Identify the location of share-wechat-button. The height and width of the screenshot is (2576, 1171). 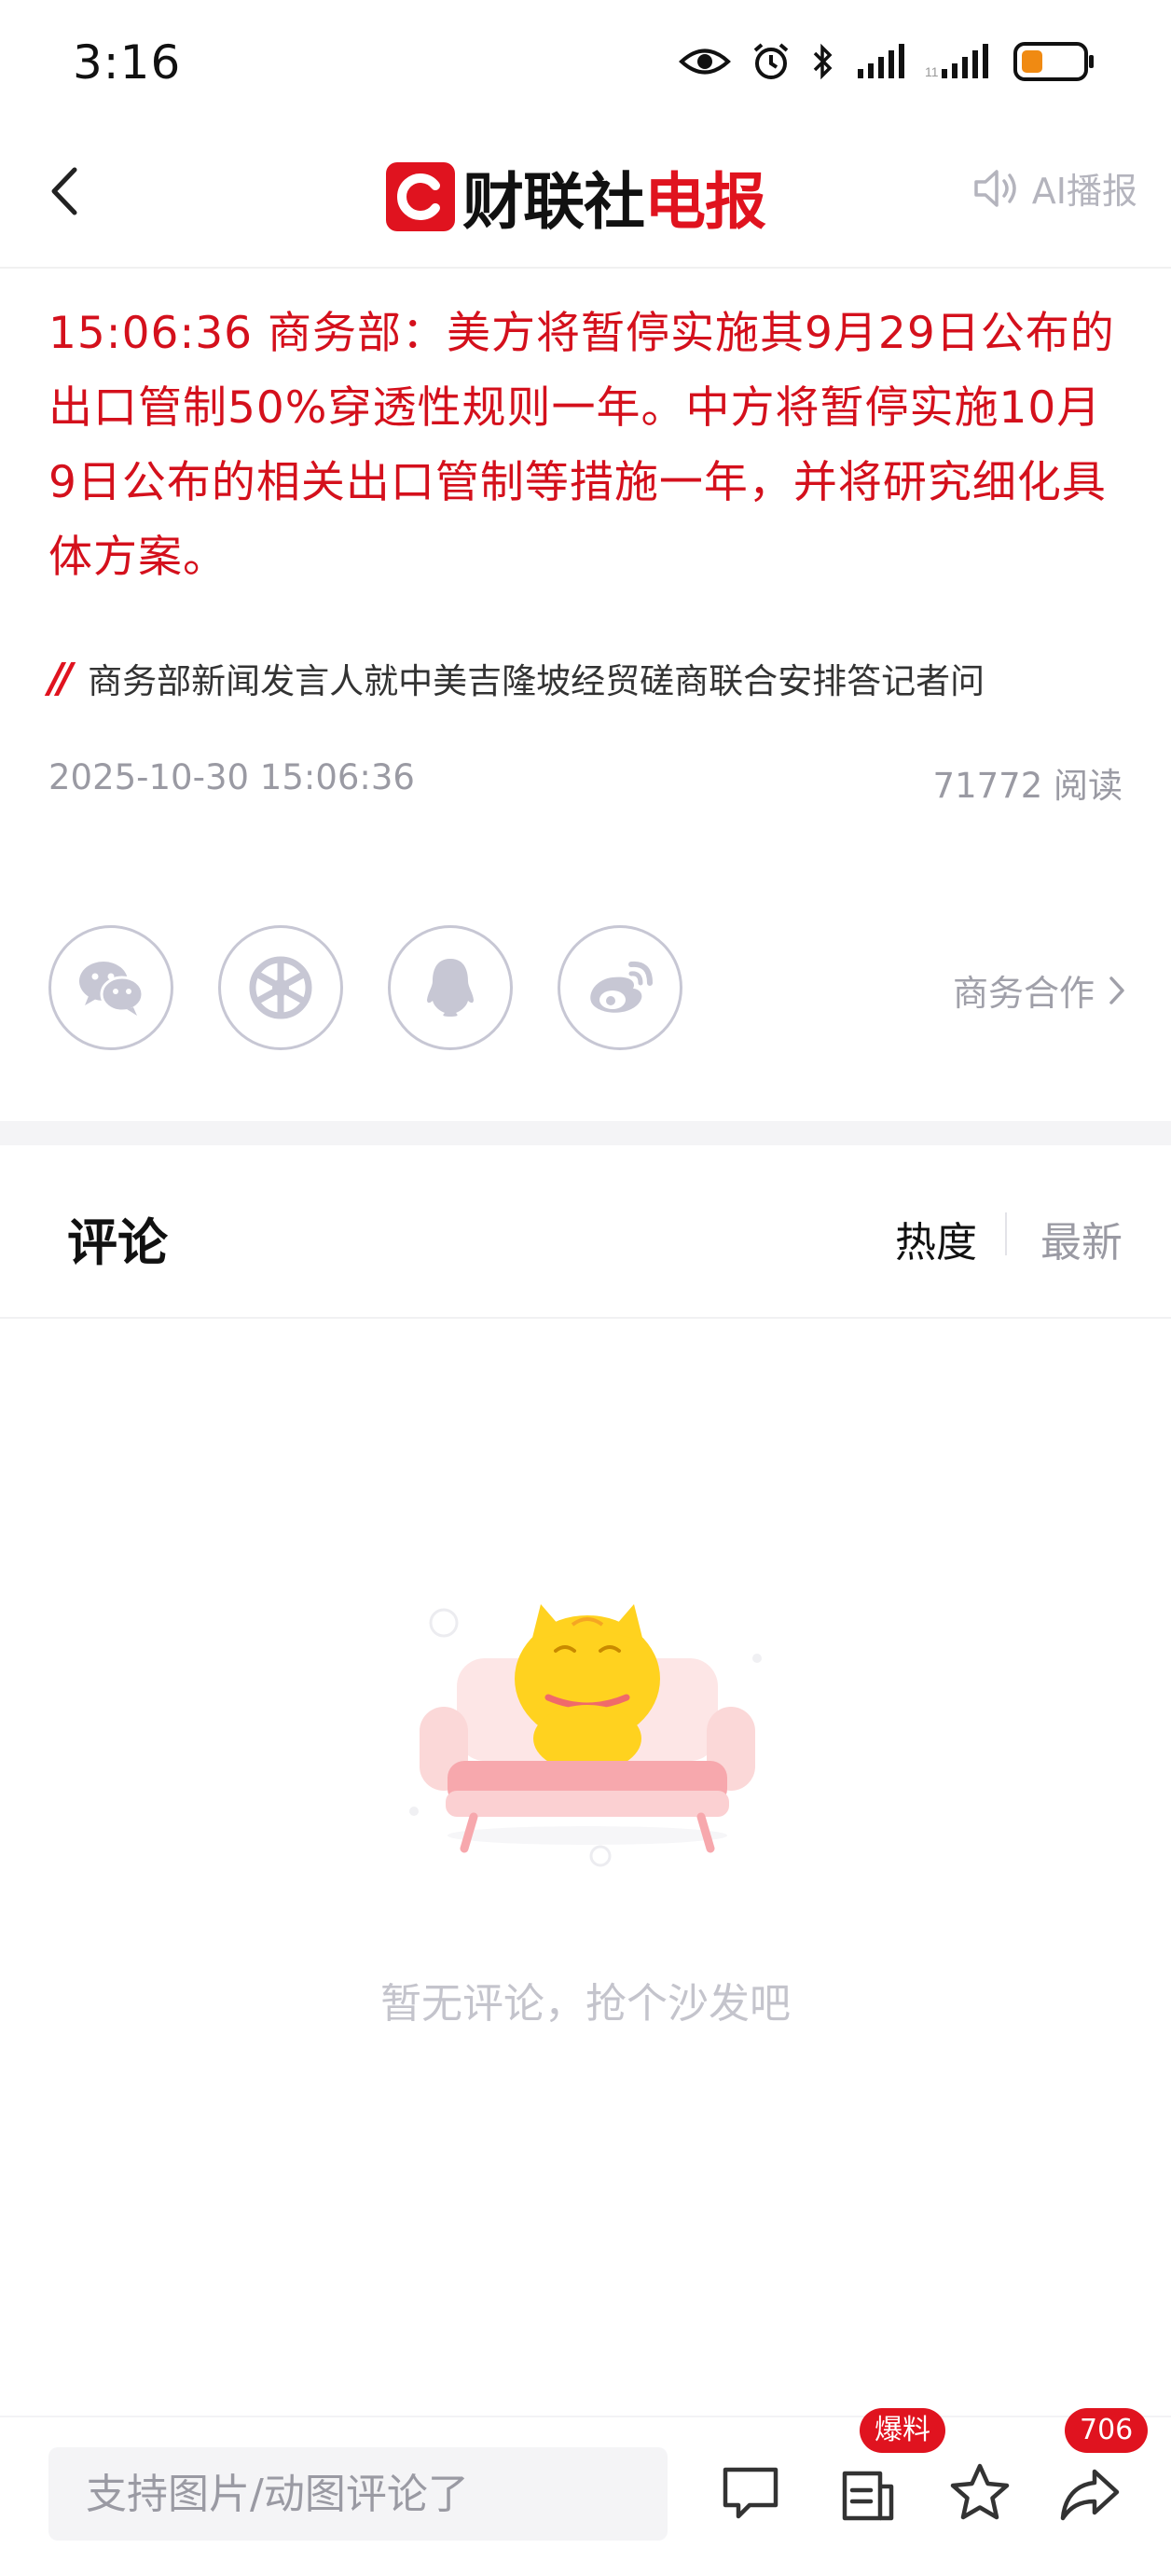
(110, 988).